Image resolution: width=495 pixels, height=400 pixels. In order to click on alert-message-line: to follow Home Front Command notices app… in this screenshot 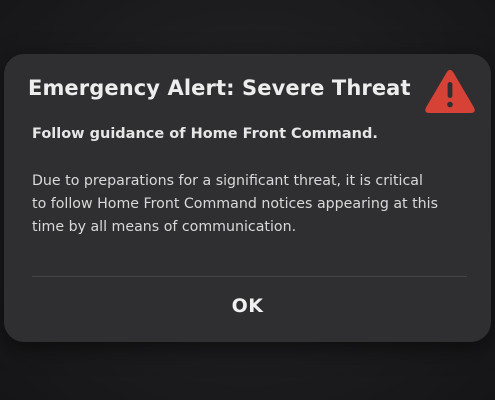, I will do `click(235, 204)`.